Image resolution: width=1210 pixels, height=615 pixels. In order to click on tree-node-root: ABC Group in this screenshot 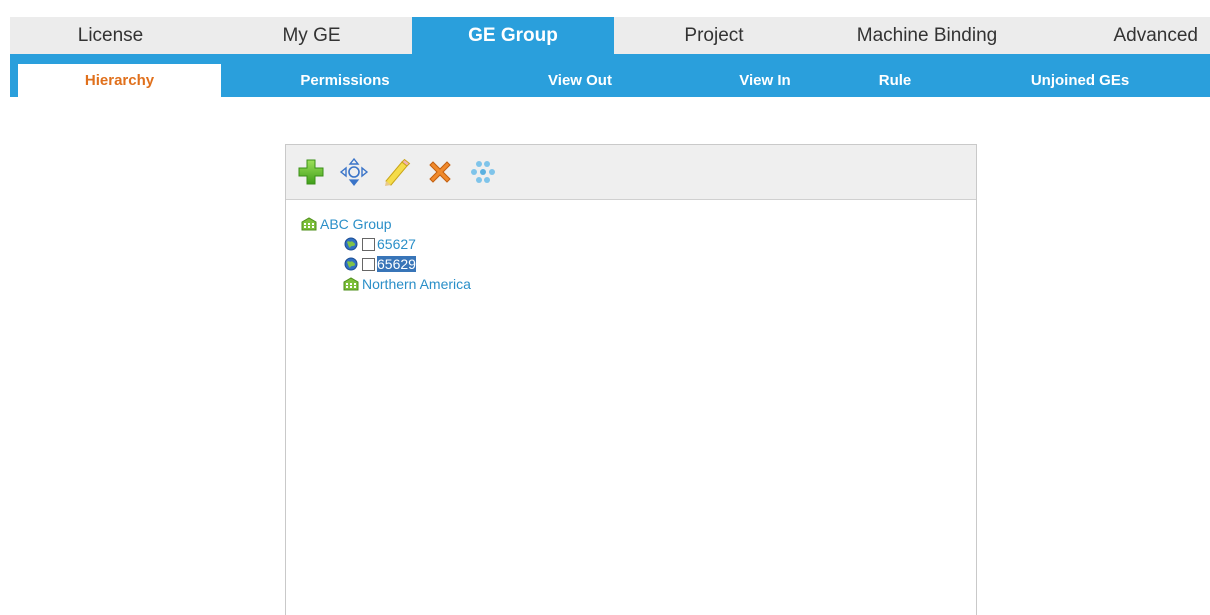, I will do `click(638, 224)`.